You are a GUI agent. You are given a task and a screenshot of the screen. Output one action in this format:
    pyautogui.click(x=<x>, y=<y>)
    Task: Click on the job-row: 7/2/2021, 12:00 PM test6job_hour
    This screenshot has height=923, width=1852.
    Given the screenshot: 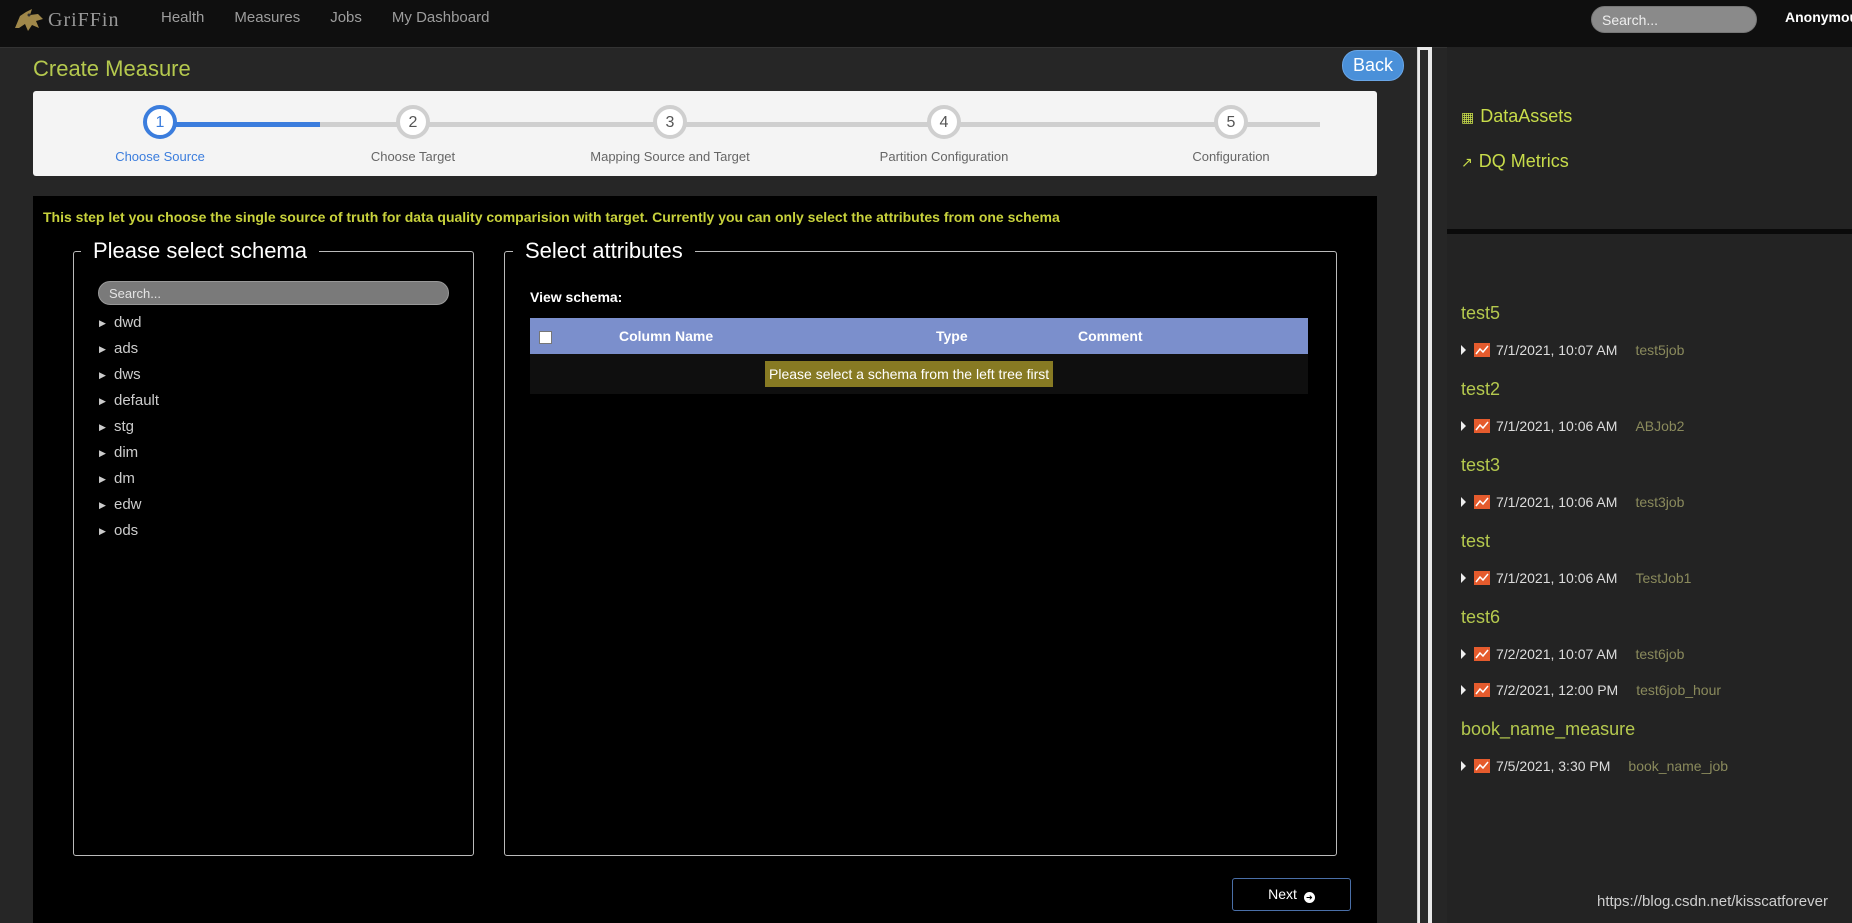 What is the action you would take?
    pyautogui.click(x=1591, y=690)
    